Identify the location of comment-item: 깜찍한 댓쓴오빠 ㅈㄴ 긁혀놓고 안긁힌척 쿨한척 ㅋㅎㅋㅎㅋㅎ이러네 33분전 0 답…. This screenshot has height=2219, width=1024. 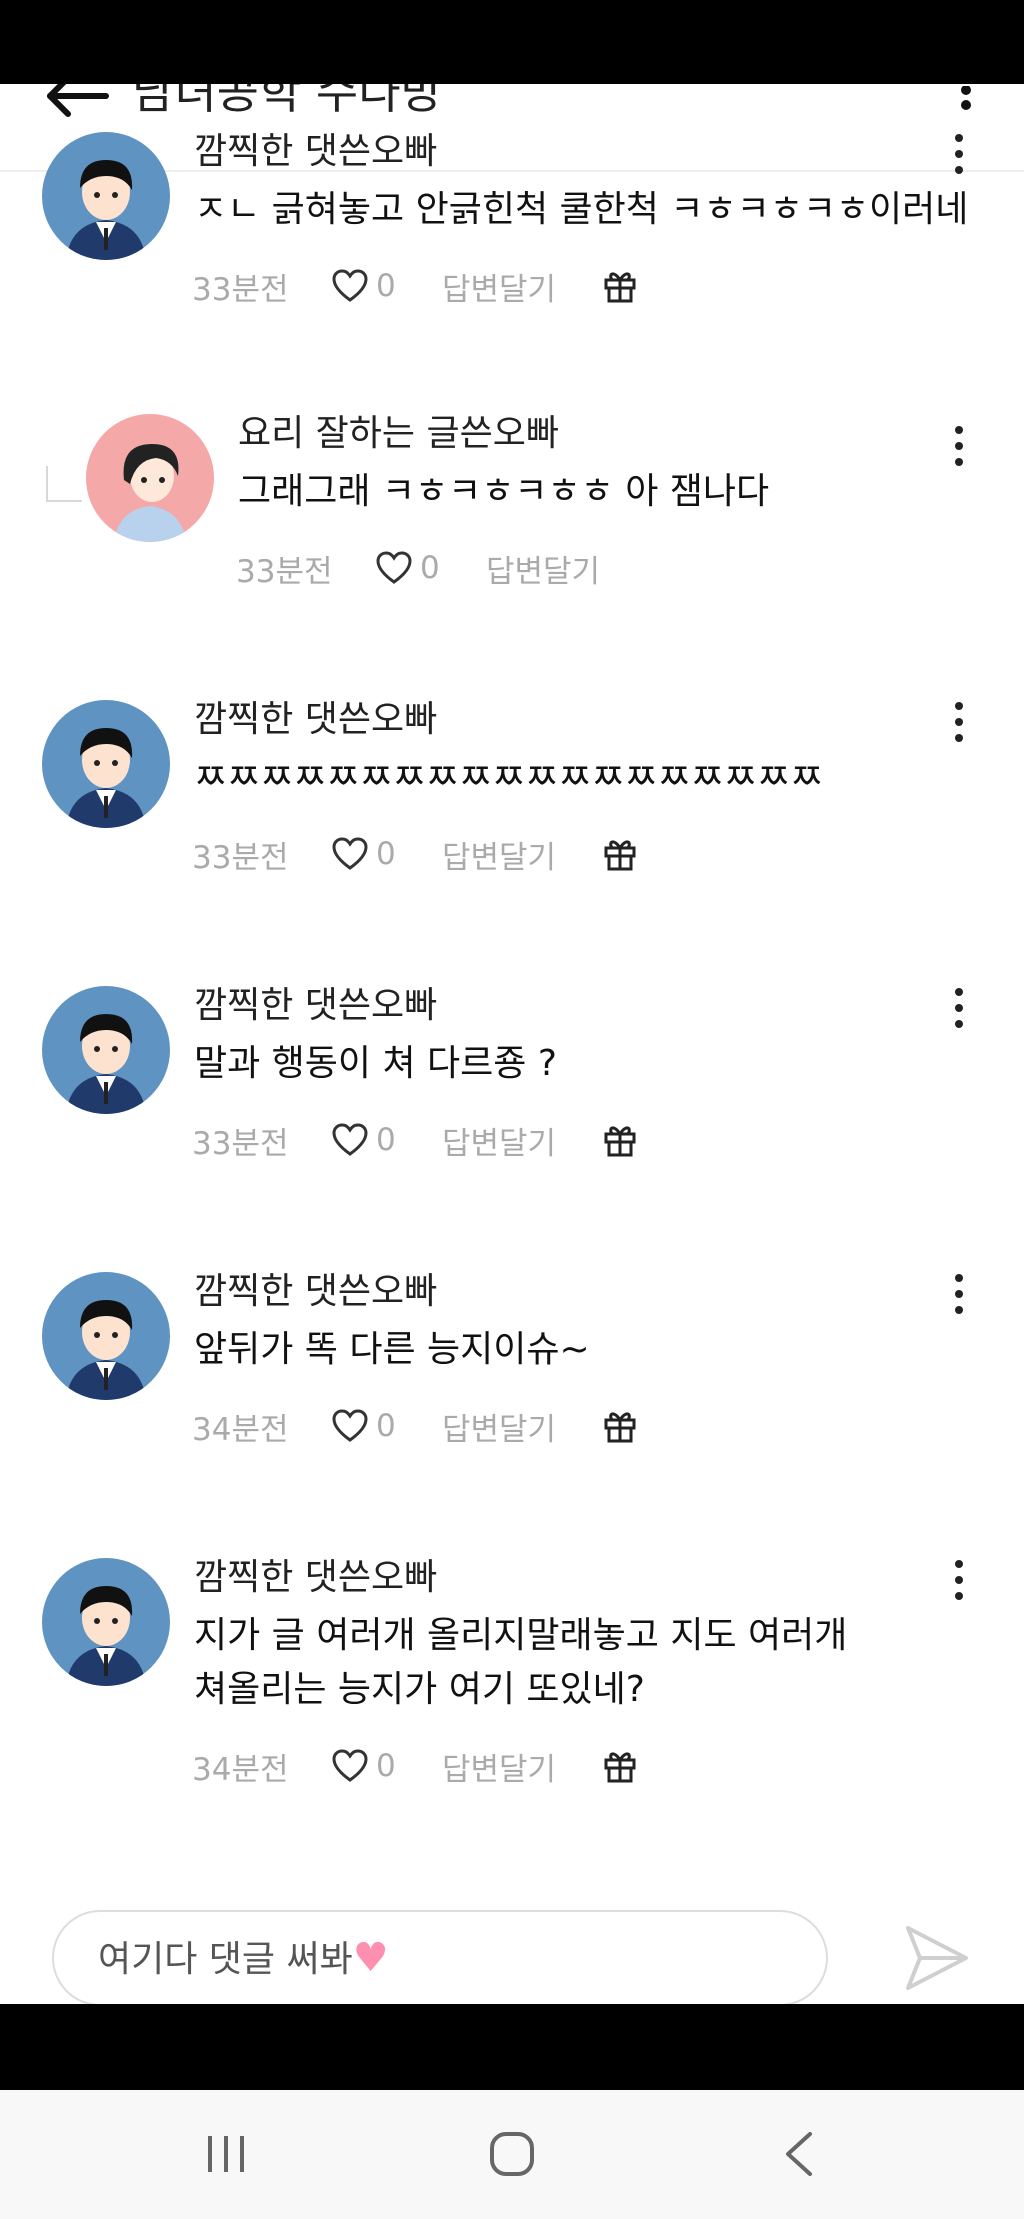
(512, 270).